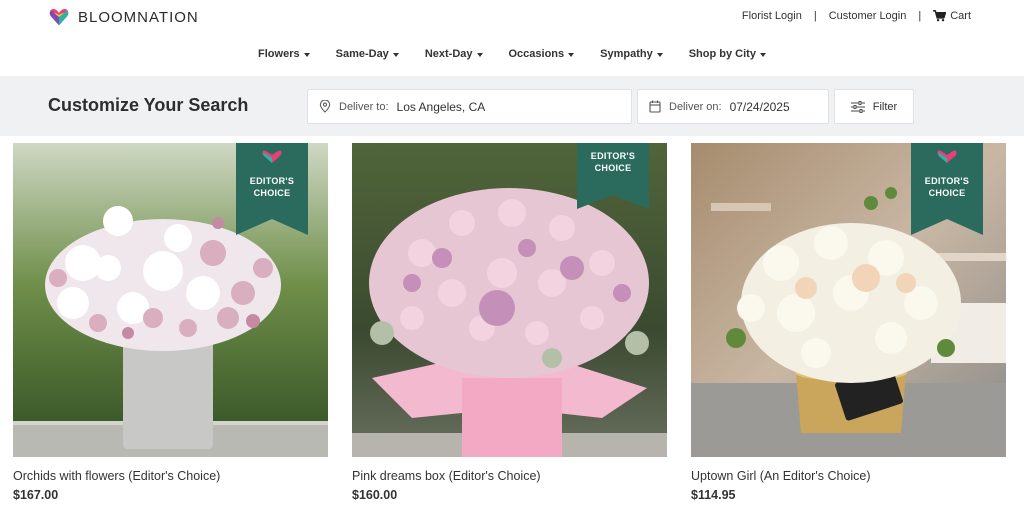  I want to click on nav-item-flowers: Flowers, so click(284, 54).